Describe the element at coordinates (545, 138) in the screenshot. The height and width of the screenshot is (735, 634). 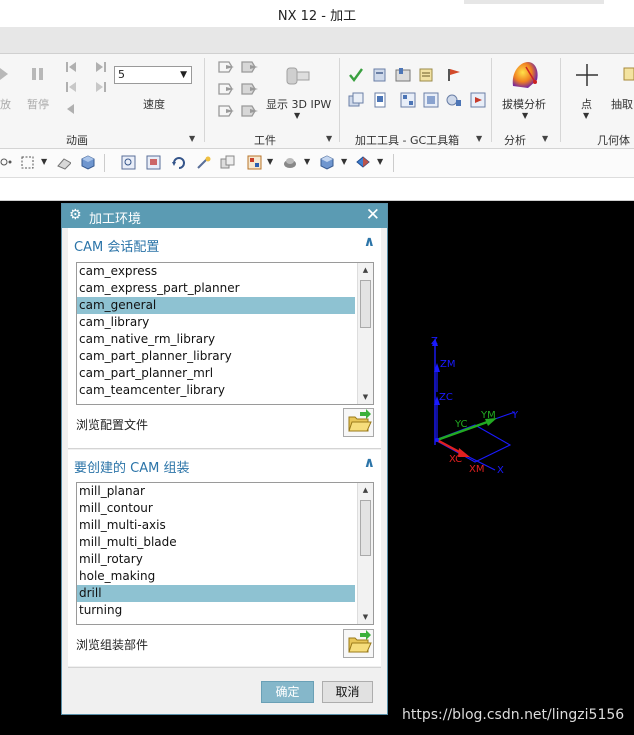
I see `analysis-group-menu-icon: ▼` at that location.